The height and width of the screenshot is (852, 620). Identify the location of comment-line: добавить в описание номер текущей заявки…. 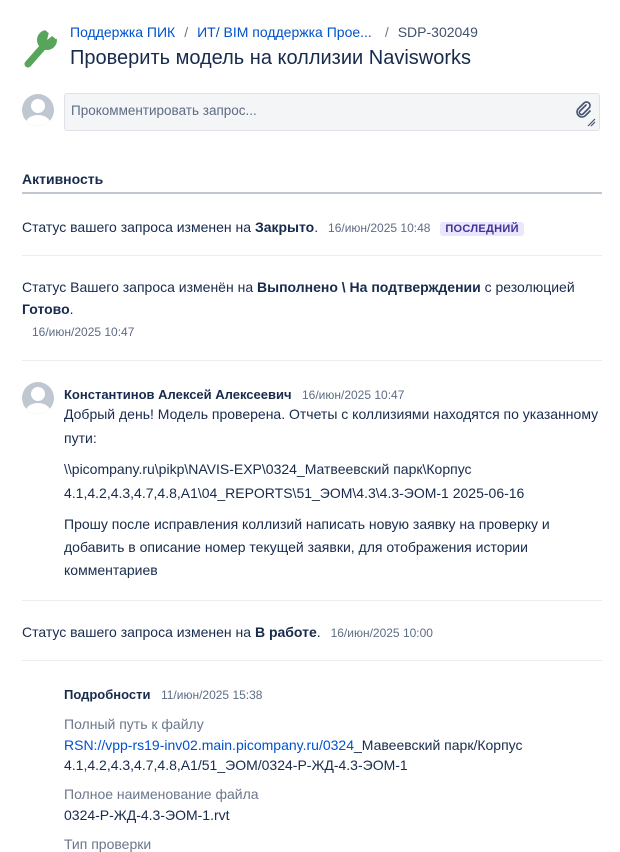
(296, 547).